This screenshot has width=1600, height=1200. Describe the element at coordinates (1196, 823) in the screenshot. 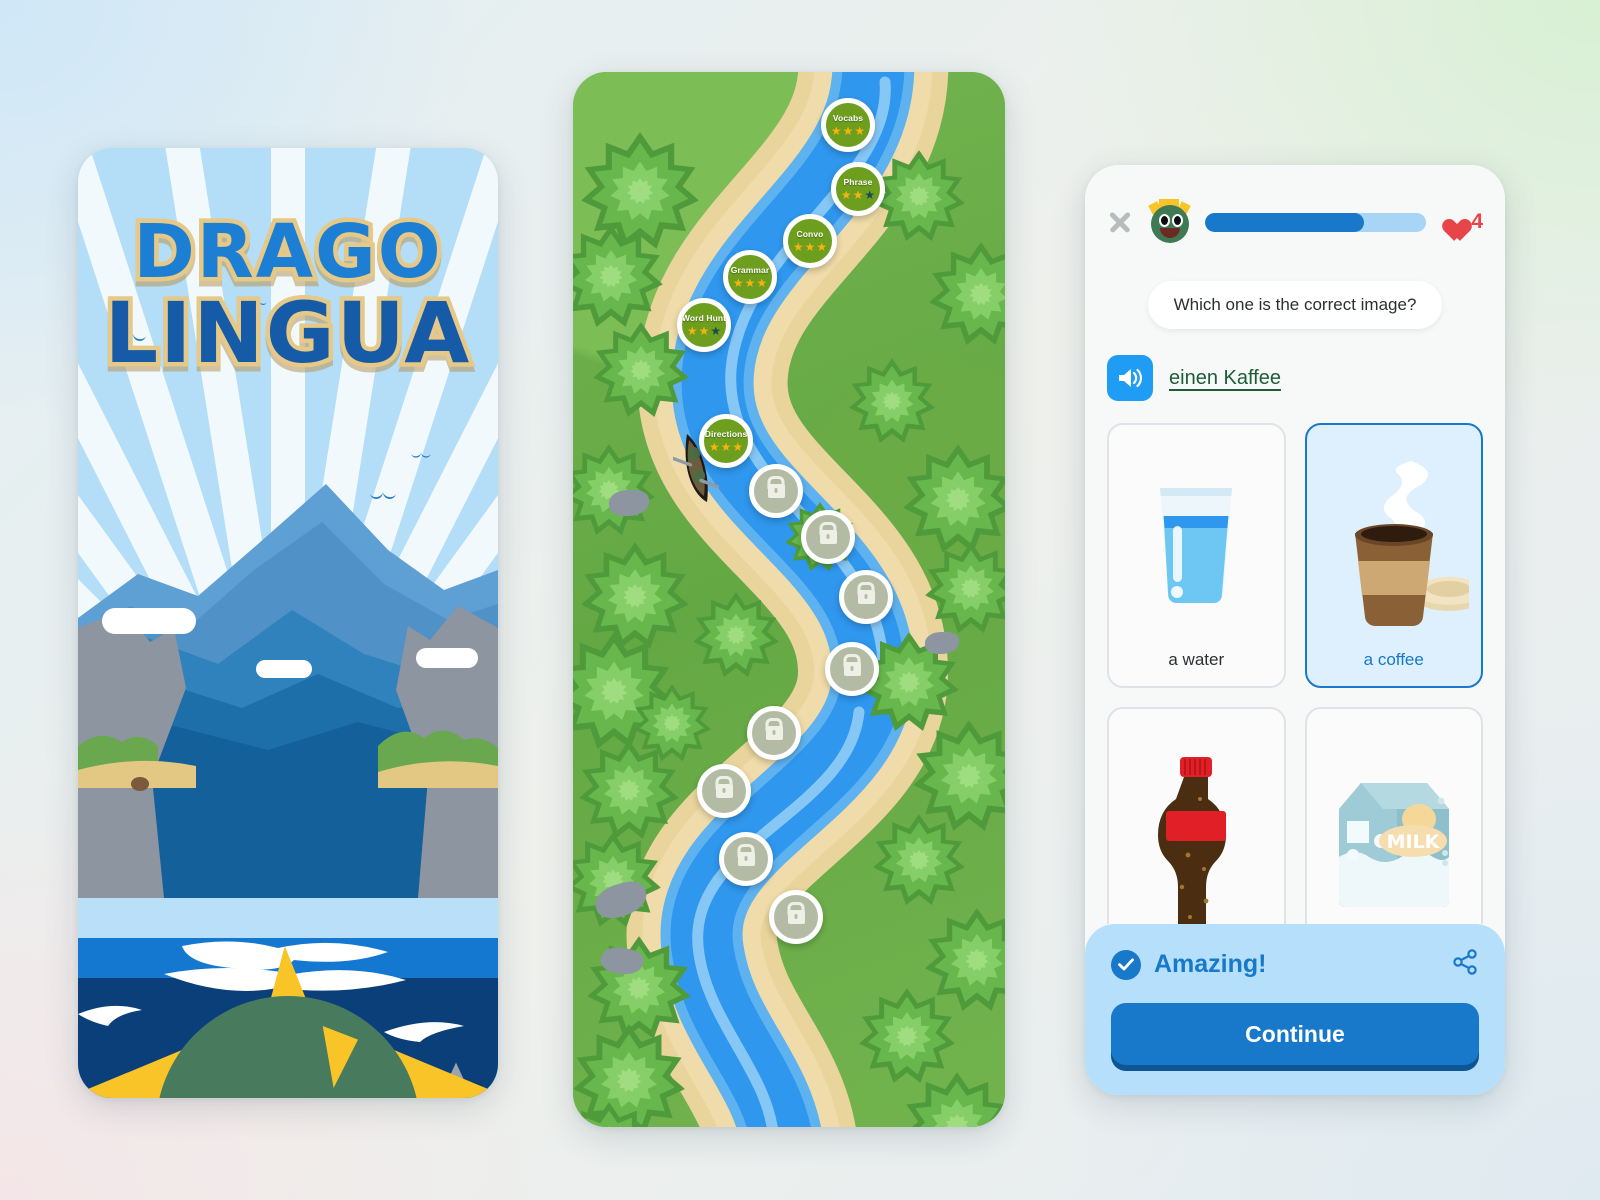

I see `cola-bottle-icon` at that location.